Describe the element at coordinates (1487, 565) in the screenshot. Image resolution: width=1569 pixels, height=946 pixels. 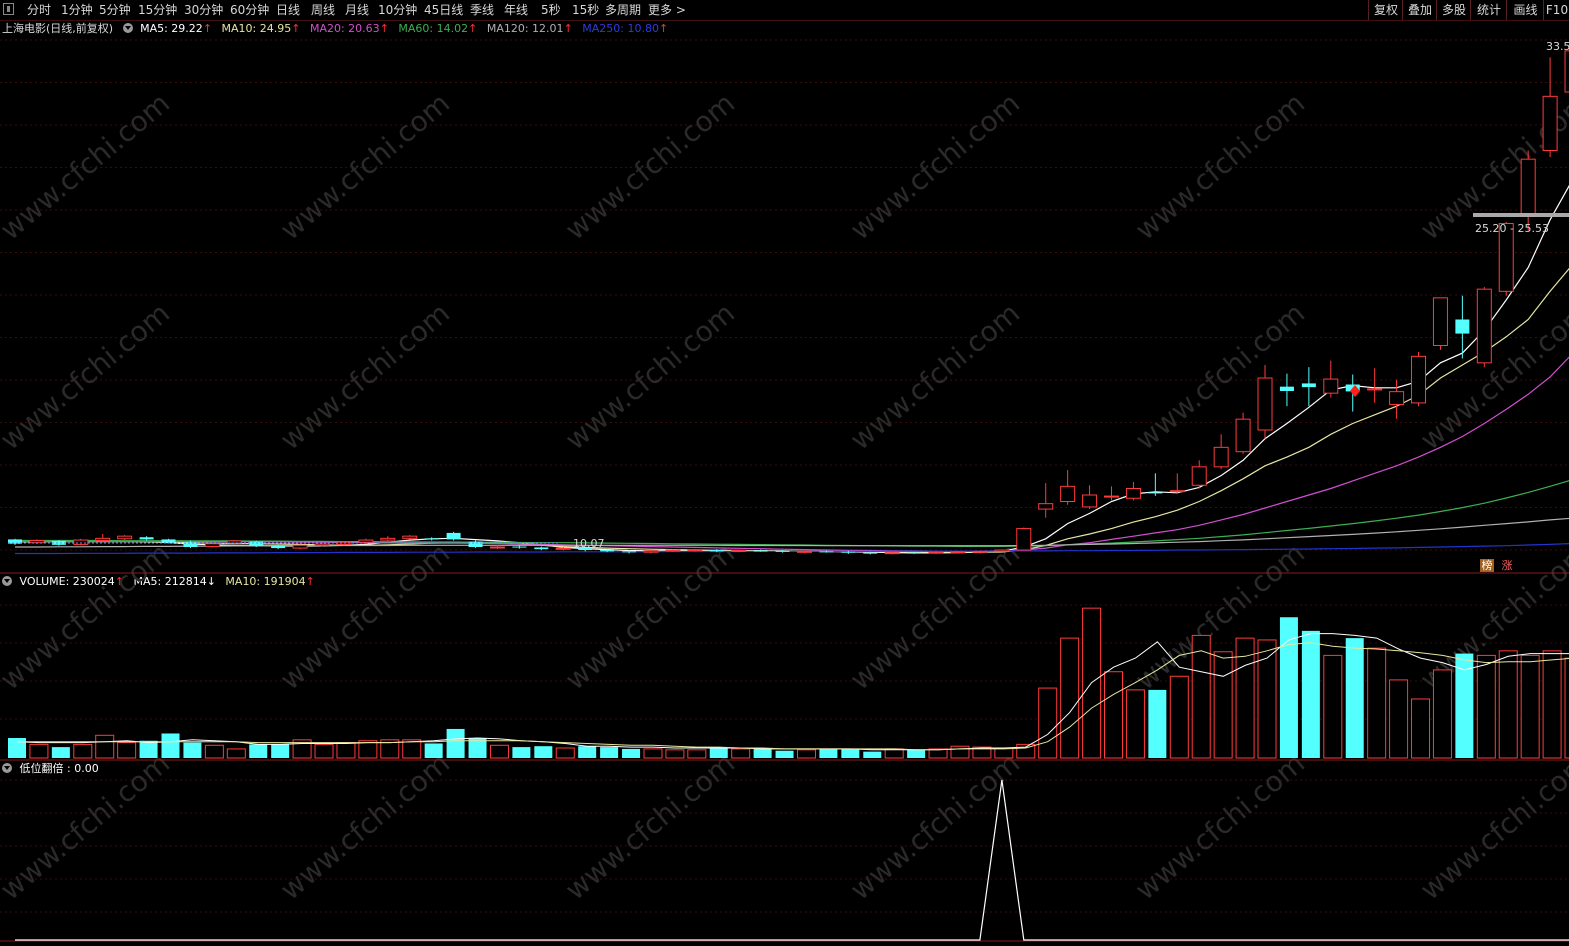
I see `list-tag-badge: 榜` at that location.